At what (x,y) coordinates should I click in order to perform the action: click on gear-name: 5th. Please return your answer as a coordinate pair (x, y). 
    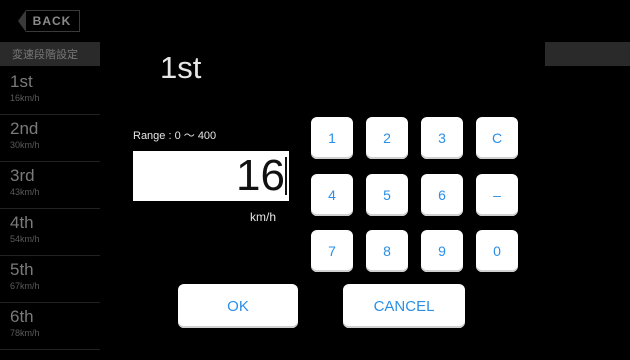
    Looking at the image, I should click on (22, 269).